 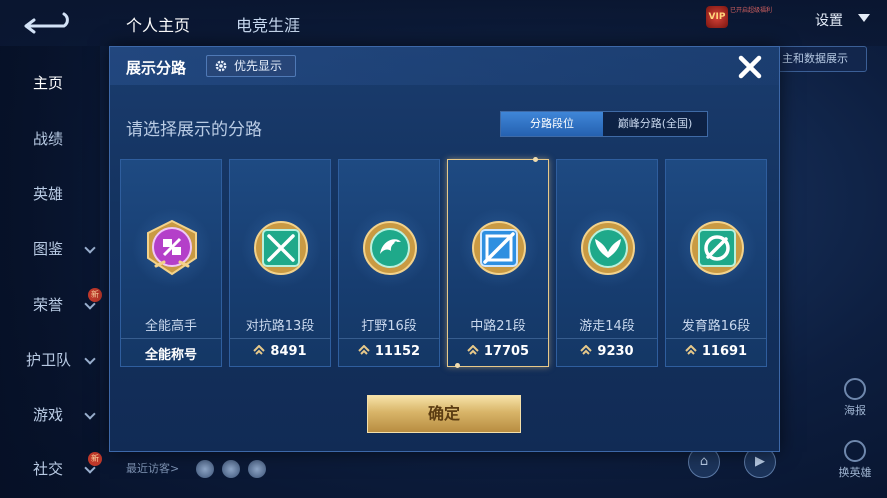 I want to click on data-display-chip: 主和数据展示, so click(x=822, y=59).